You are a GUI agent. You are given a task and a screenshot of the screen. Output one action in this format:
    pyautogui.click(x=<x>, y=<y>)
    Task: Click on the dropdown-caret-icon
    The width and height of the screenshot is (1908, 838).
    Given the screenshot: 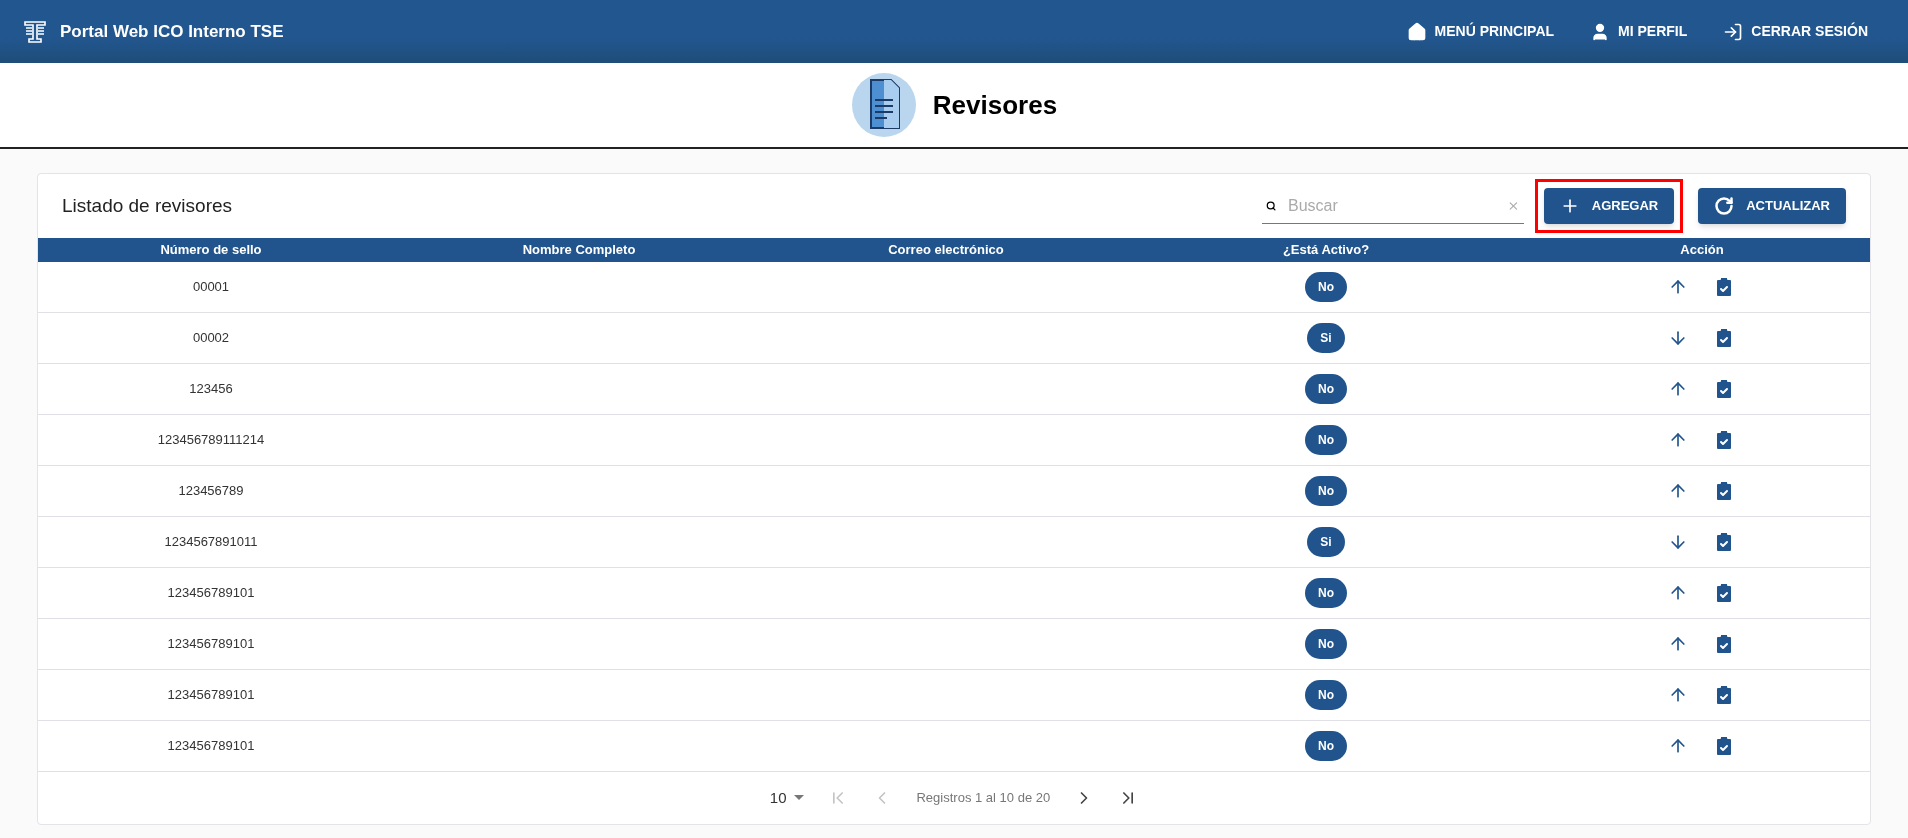 What is the action you would take?
    pyautogui.click(x=799, y=798)
    